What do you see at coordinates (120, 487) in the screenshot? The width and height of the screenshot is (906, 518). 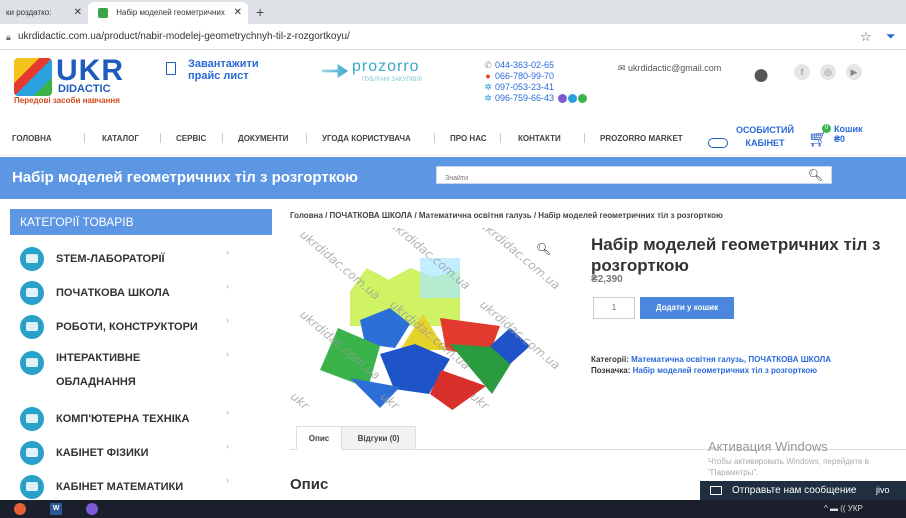 I see `sidebar-item-label: КАБІНЕТ МАТЕМАТИКИ` at bounding box center [120, 487].